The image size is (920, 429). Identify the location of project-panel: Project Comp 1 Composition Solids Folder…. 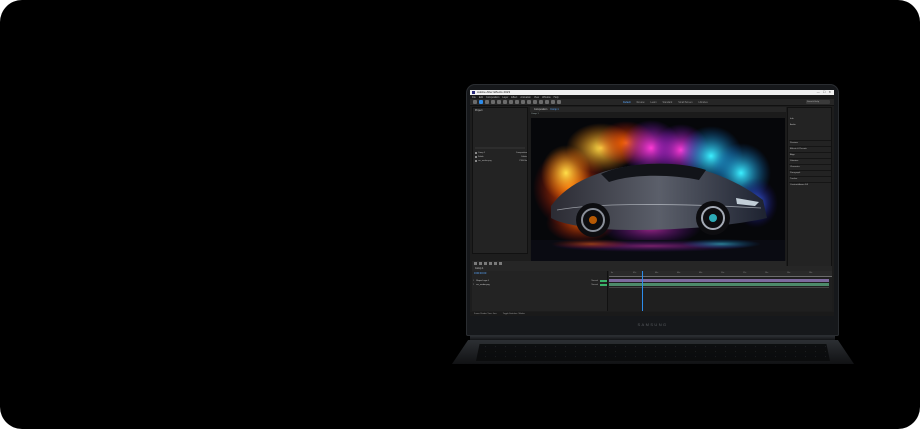
(500, 180).